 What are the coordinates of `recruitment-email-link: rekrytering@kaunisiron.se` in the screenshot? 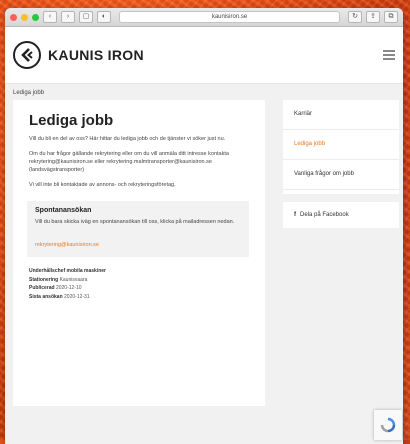 It's located at (67, 245).